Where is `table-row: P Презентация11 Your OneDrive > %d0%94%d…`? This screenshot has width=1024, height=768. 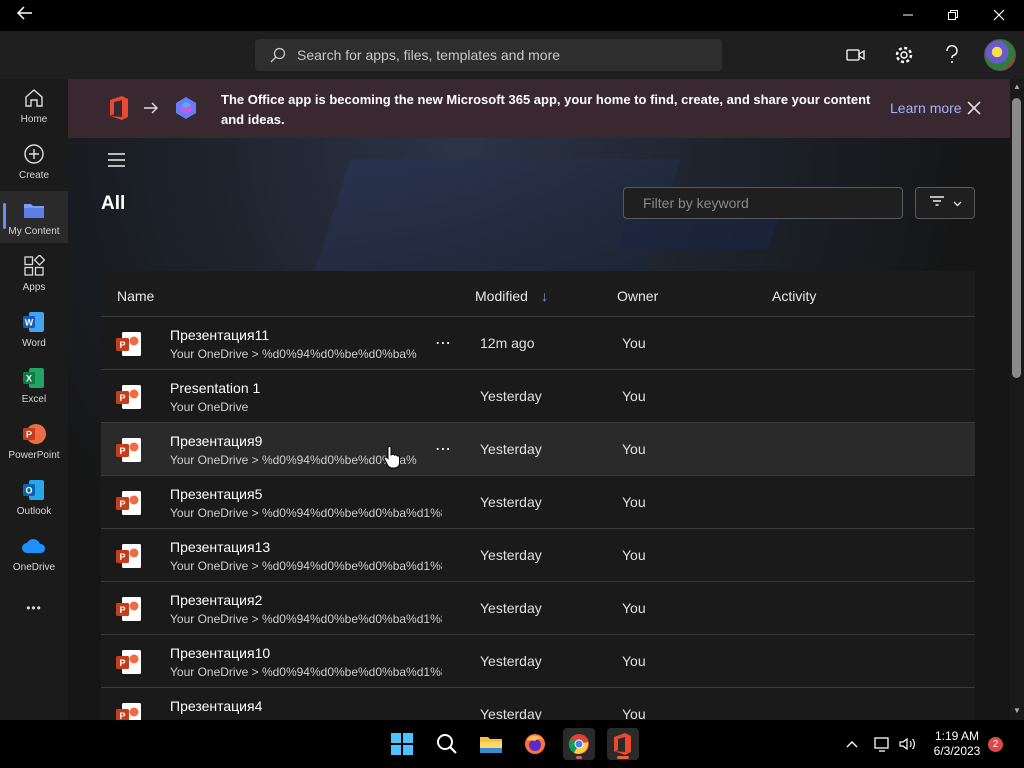
table-row: P Презентация11 Your OneDrive > %d0%94%d… is located at coordinates (538, 343).